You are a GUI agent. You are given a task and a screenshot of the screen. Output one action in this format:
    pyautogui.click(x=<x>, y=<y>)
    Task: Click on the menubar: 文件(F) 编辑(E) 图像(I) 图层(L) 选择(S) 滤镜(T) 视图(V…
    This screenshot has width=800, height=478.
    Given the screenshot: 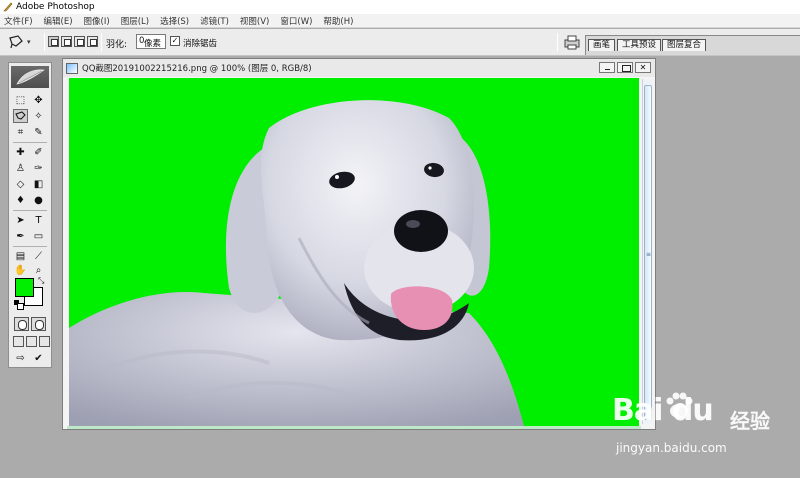 What is the action you would take?
    pyautogui.click(x=400, y=21)
    